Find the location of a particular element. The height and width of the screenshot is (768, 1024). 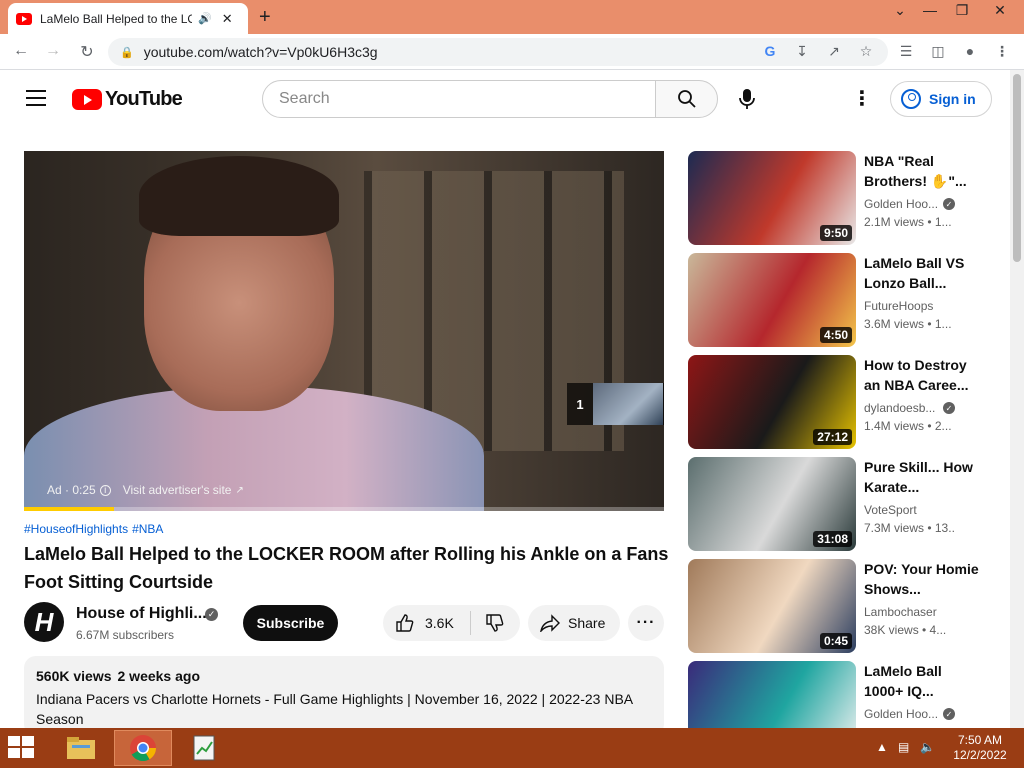

youtube-logo: YouTube is located at coordinates (127, 99).